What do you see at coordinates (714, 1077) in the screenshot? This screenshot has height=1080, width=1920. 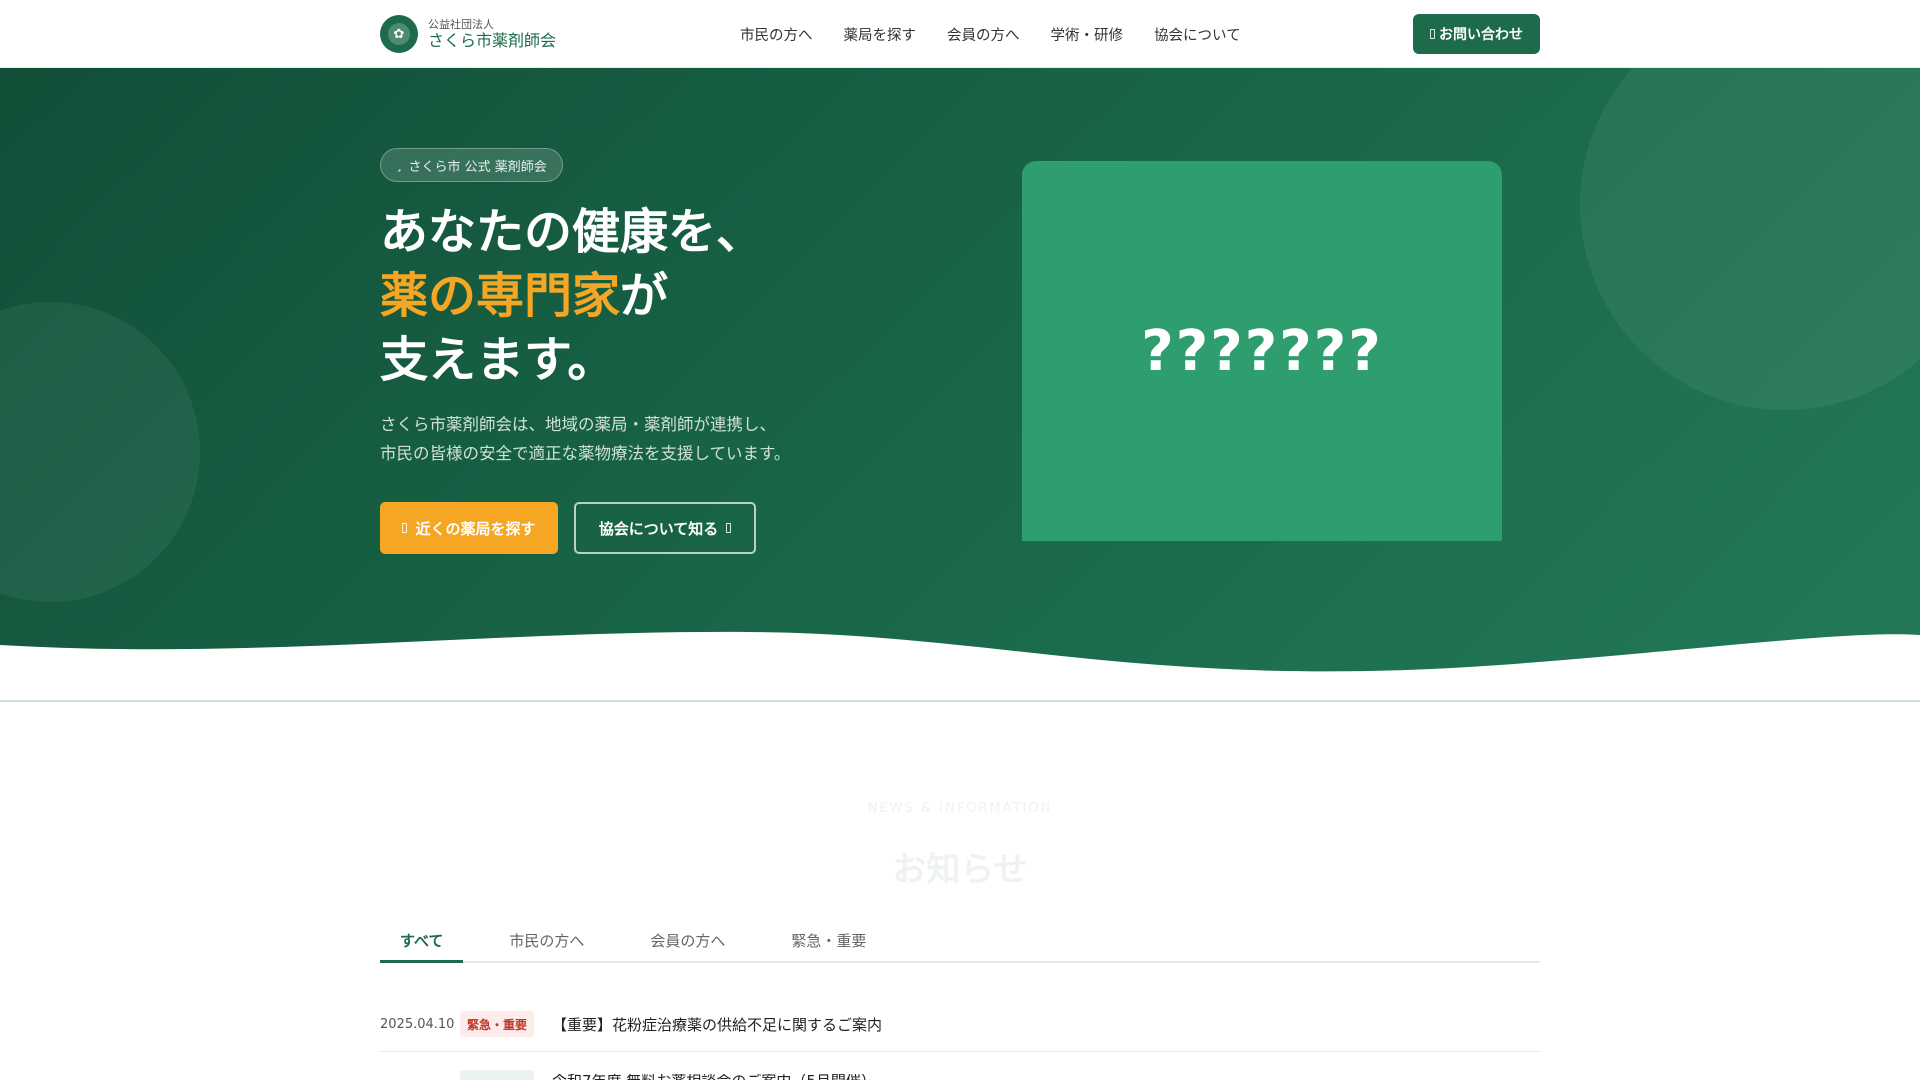 I see `news-title: 令和7年度 無料お薬相談会のご案内（5月開催）` at bounding box center [714, 1077].